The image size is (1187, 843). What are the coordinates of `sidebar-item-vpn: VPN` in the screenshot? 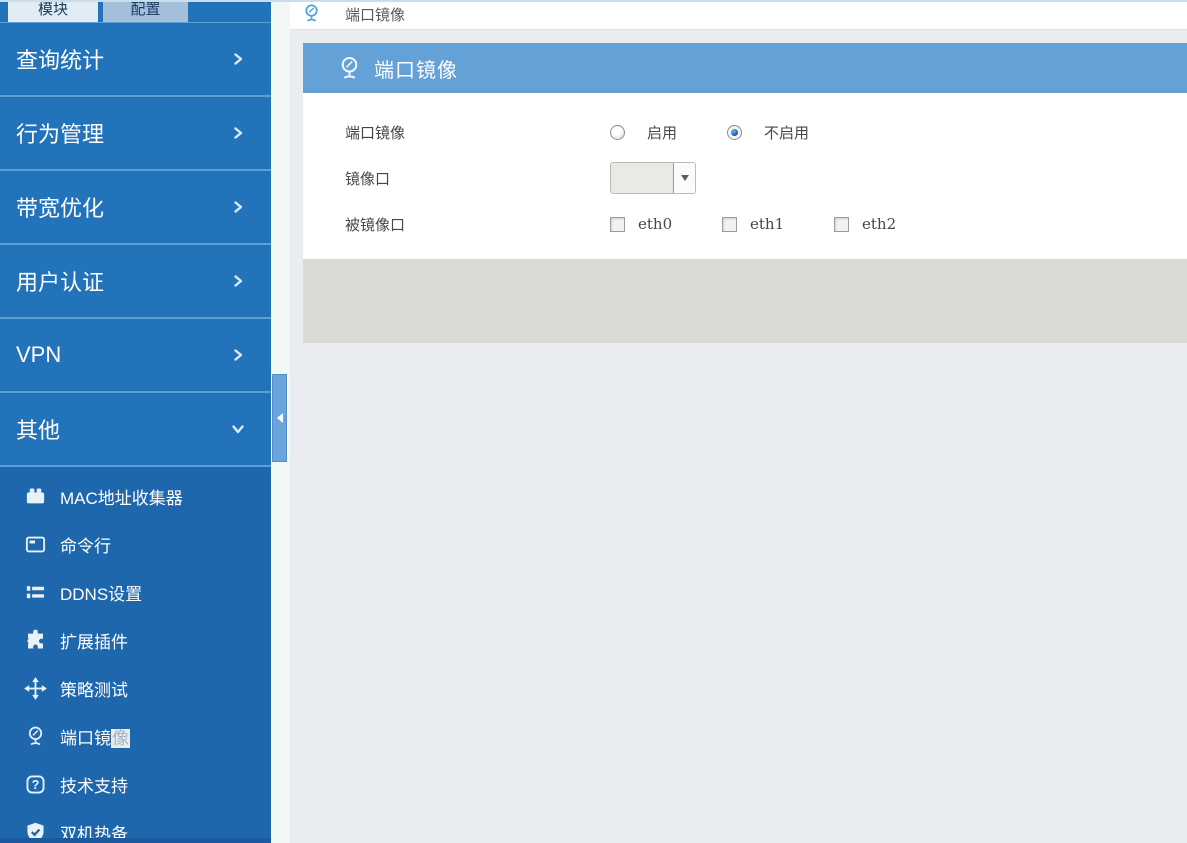 It's located at (135, 356).